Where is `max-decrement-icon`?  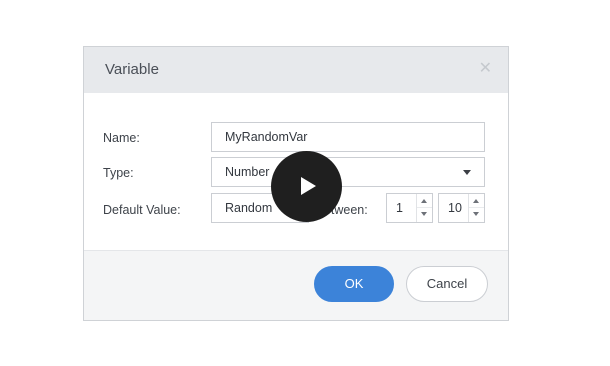
max-decrement-icon is located at coordinates (476, 215).